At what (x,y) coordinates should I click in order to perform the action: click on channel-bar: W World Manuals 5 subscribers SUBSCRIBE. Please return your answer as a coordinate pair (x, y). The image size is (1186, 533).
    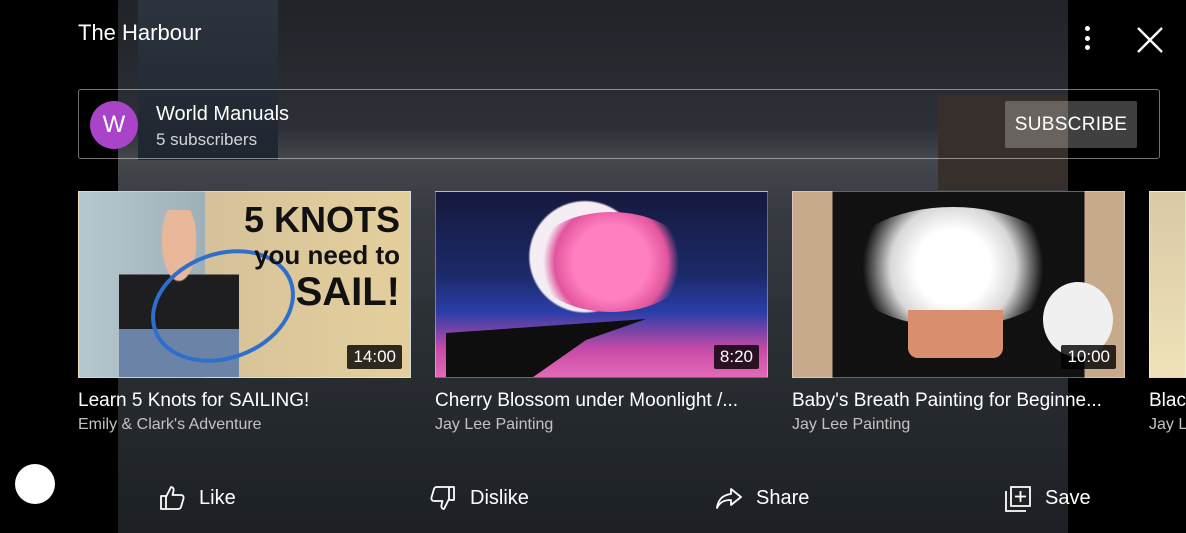
    Looking at the image, I should click on (619, 124).